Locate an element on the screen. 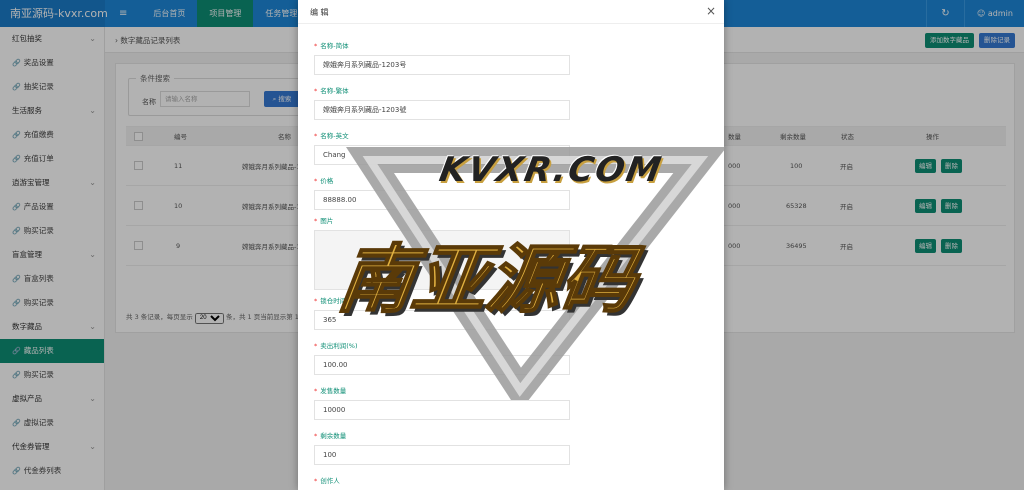 This screenshot has width=1024, height=490. form-field: * 名称-简体嫦娥奔月系列藏品-1203号 is located at coordinates (514, 57).